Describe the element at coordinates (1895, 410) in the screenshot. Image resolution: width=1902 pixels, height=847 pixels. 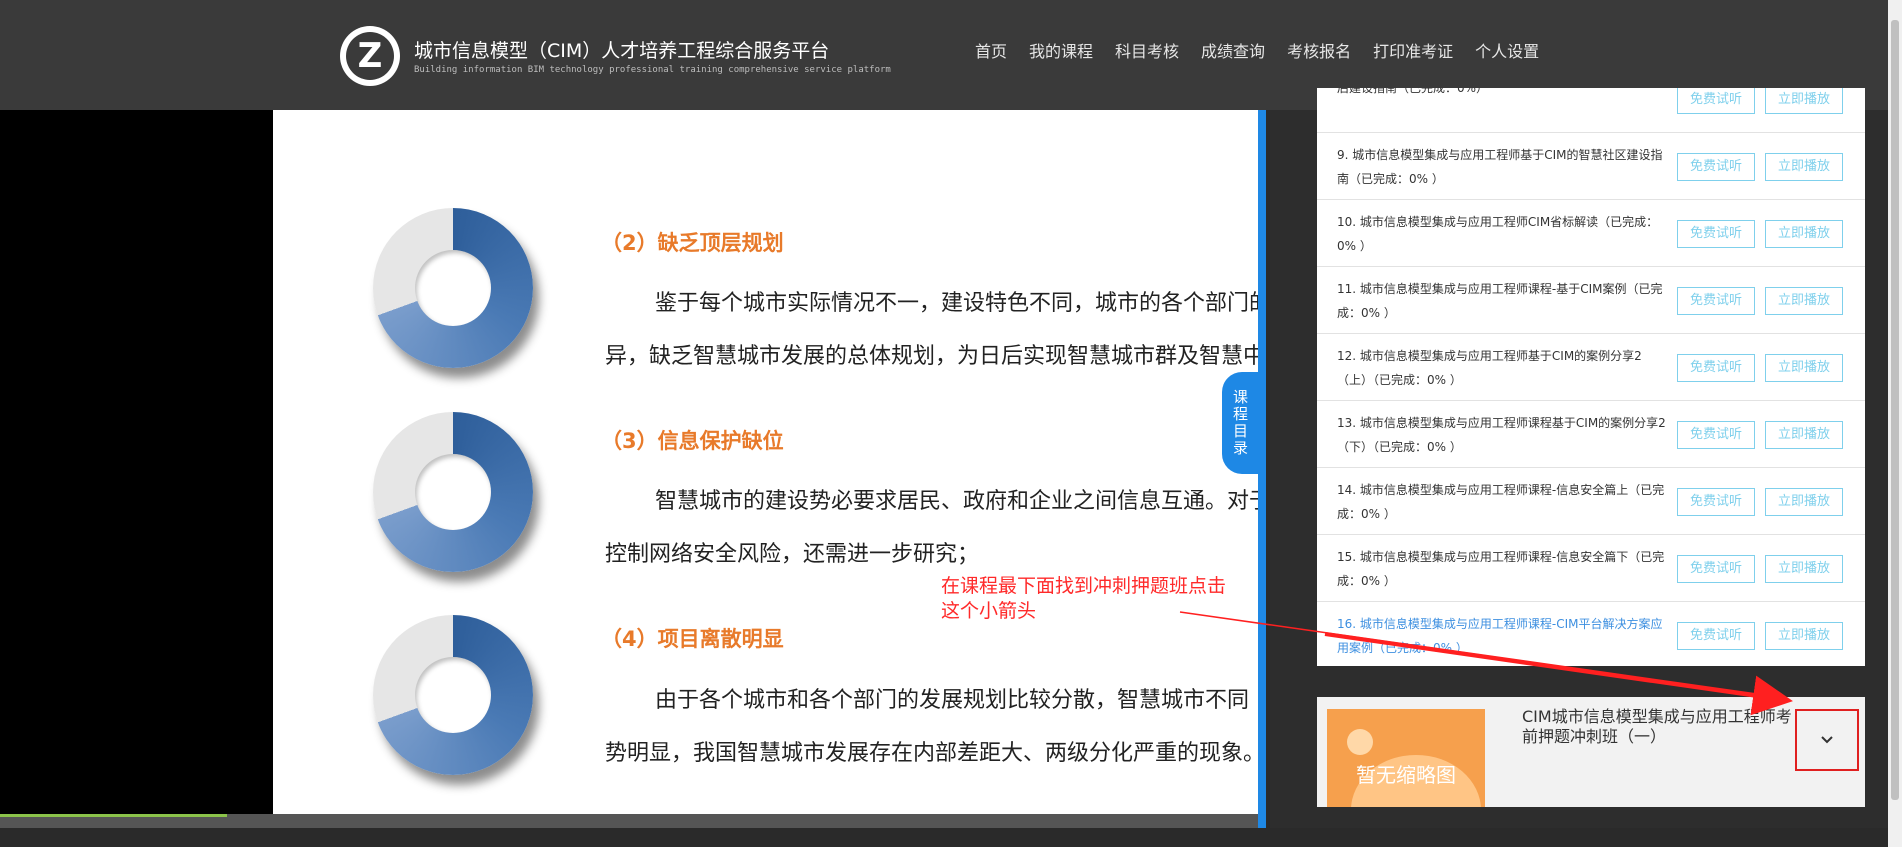
I see `scrollbar-thumb` at that location.